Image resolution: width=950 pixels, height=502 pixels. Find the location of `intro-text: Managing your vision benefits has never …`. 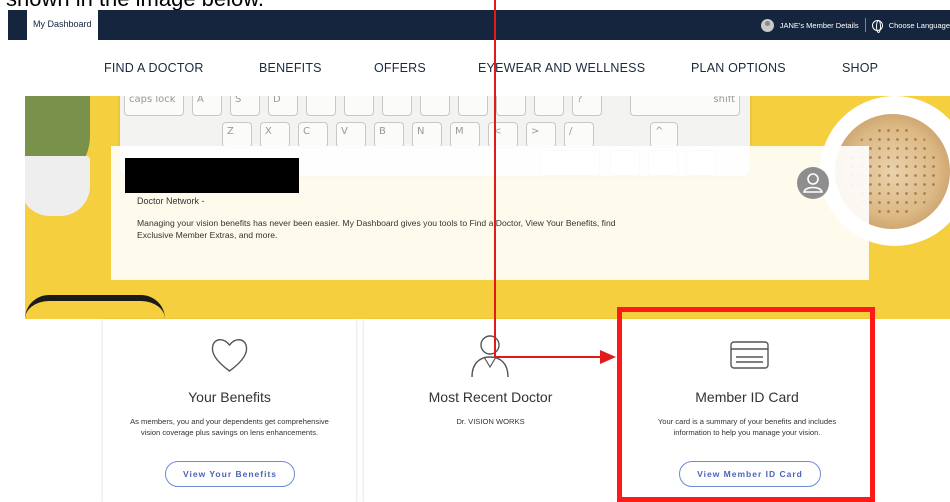

intro-text: Managing your vision benefits has never … is located at coordinates (376, 229).